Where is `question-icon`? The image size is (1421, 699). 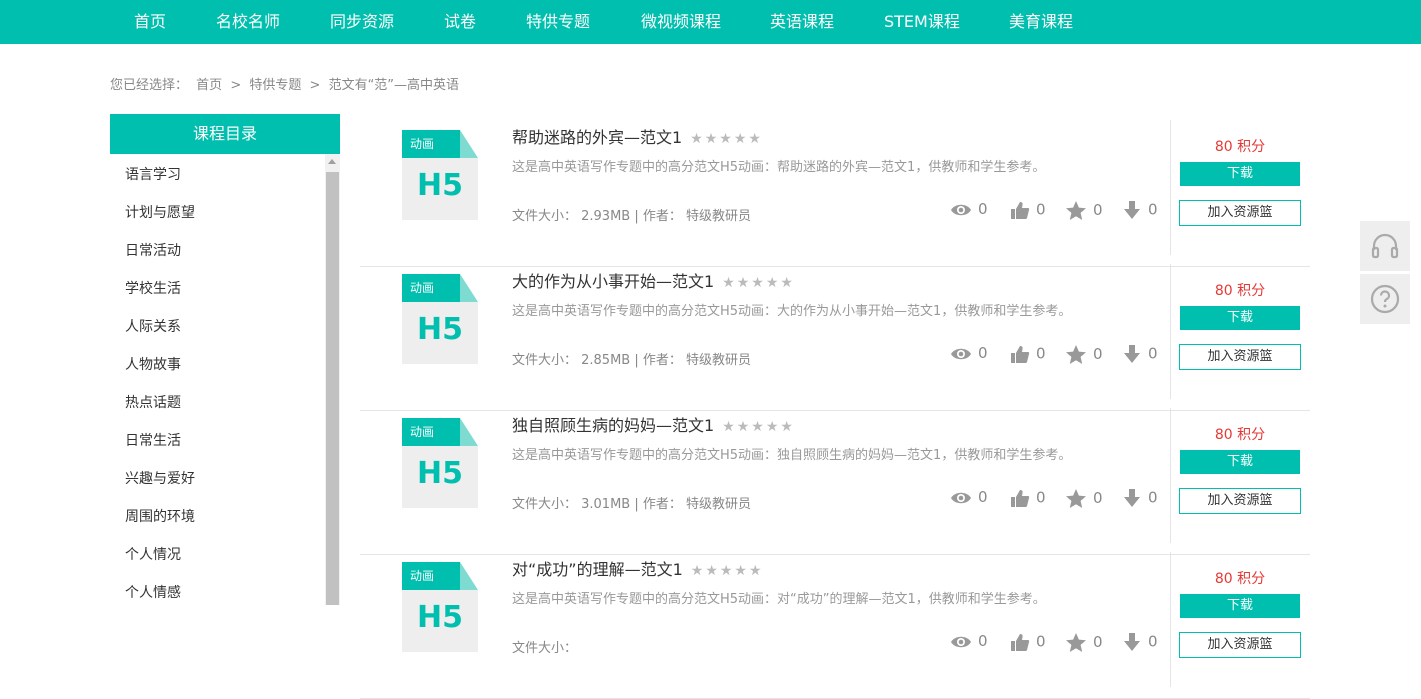
question-icon is located at coordinates (1385, 299).